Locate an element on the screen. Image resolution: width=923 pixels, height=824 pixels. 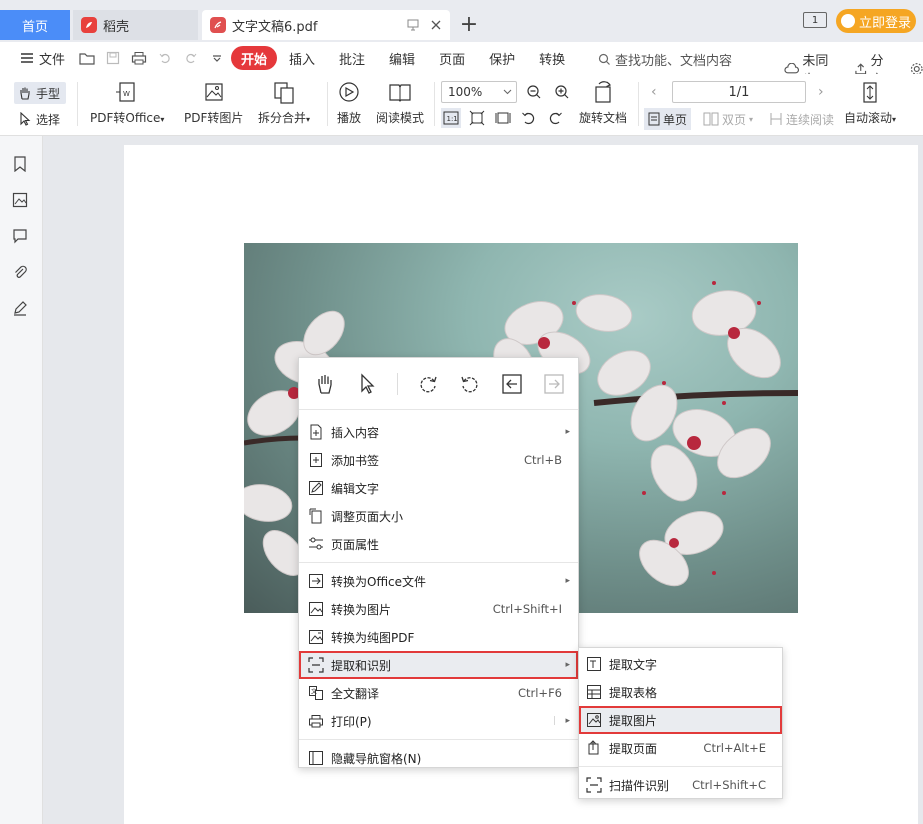
menu-item-page-properties: 页面属性 is located at coordinates (438, 544).